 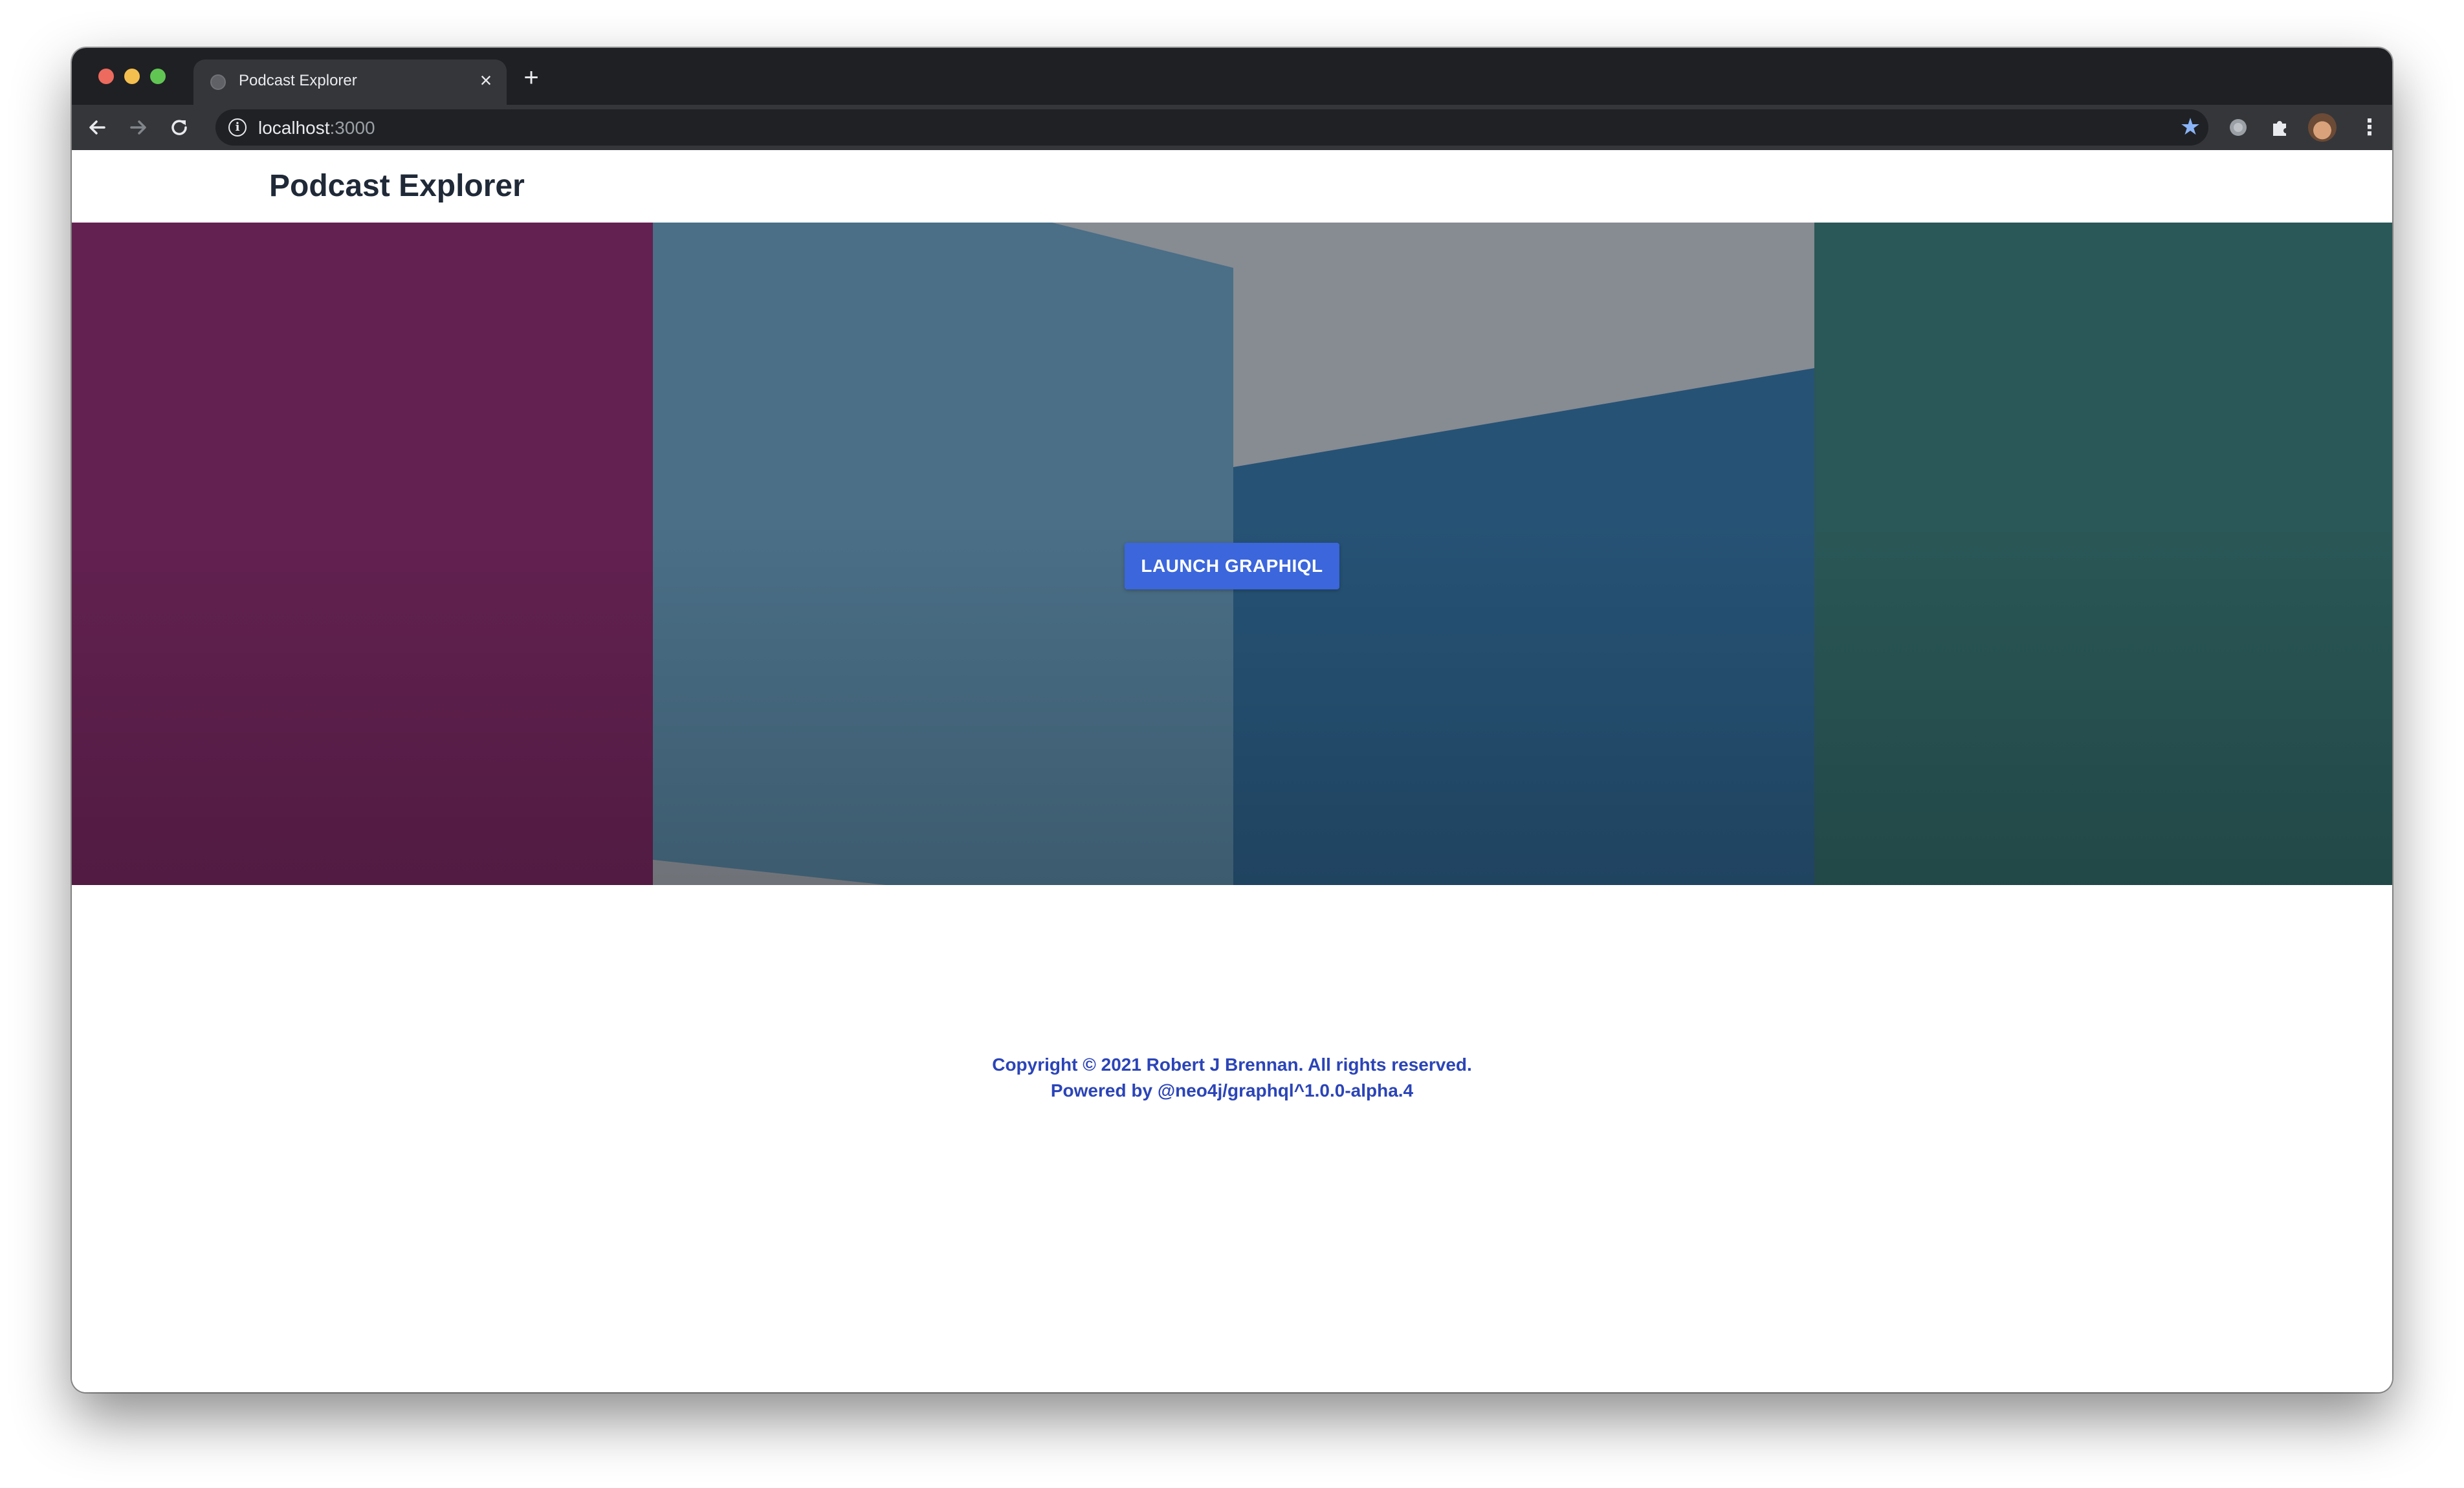 What do you see at coordinates (1232, 76) in the screenshot?
I see `browser-titlebar: Podcast Explorer × +` at bounding box center [1232, 76].